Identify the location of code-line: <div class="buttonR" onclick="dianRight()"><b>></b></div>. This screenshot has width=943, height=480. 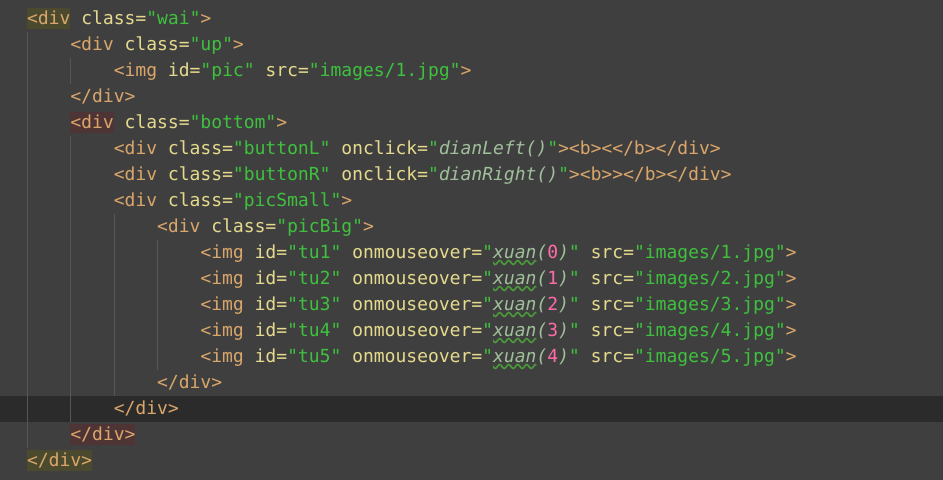
(423, 175).